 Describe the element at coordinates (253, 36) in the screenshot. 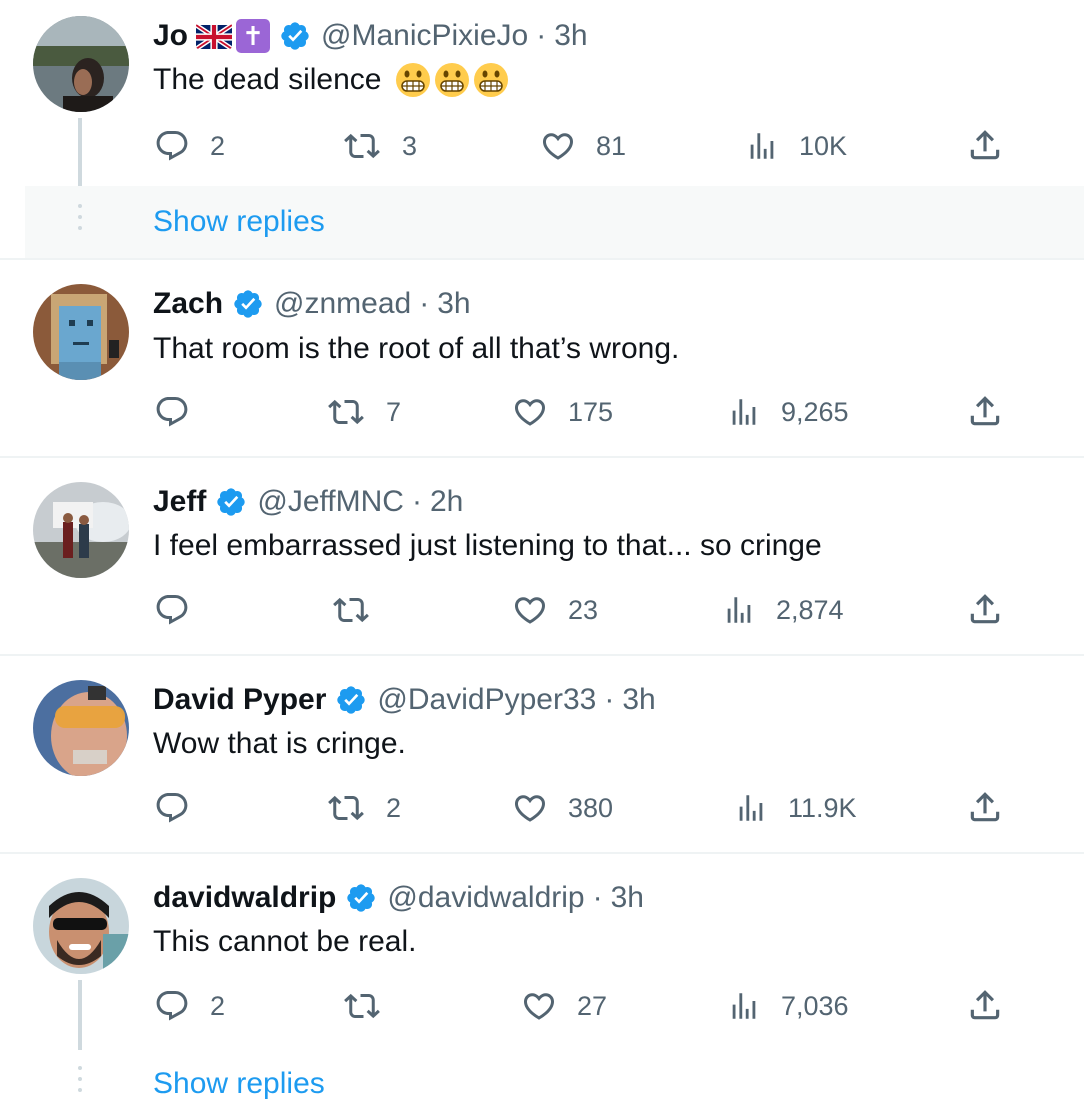

I see `latin-cross-emoji: ✝` at that location.